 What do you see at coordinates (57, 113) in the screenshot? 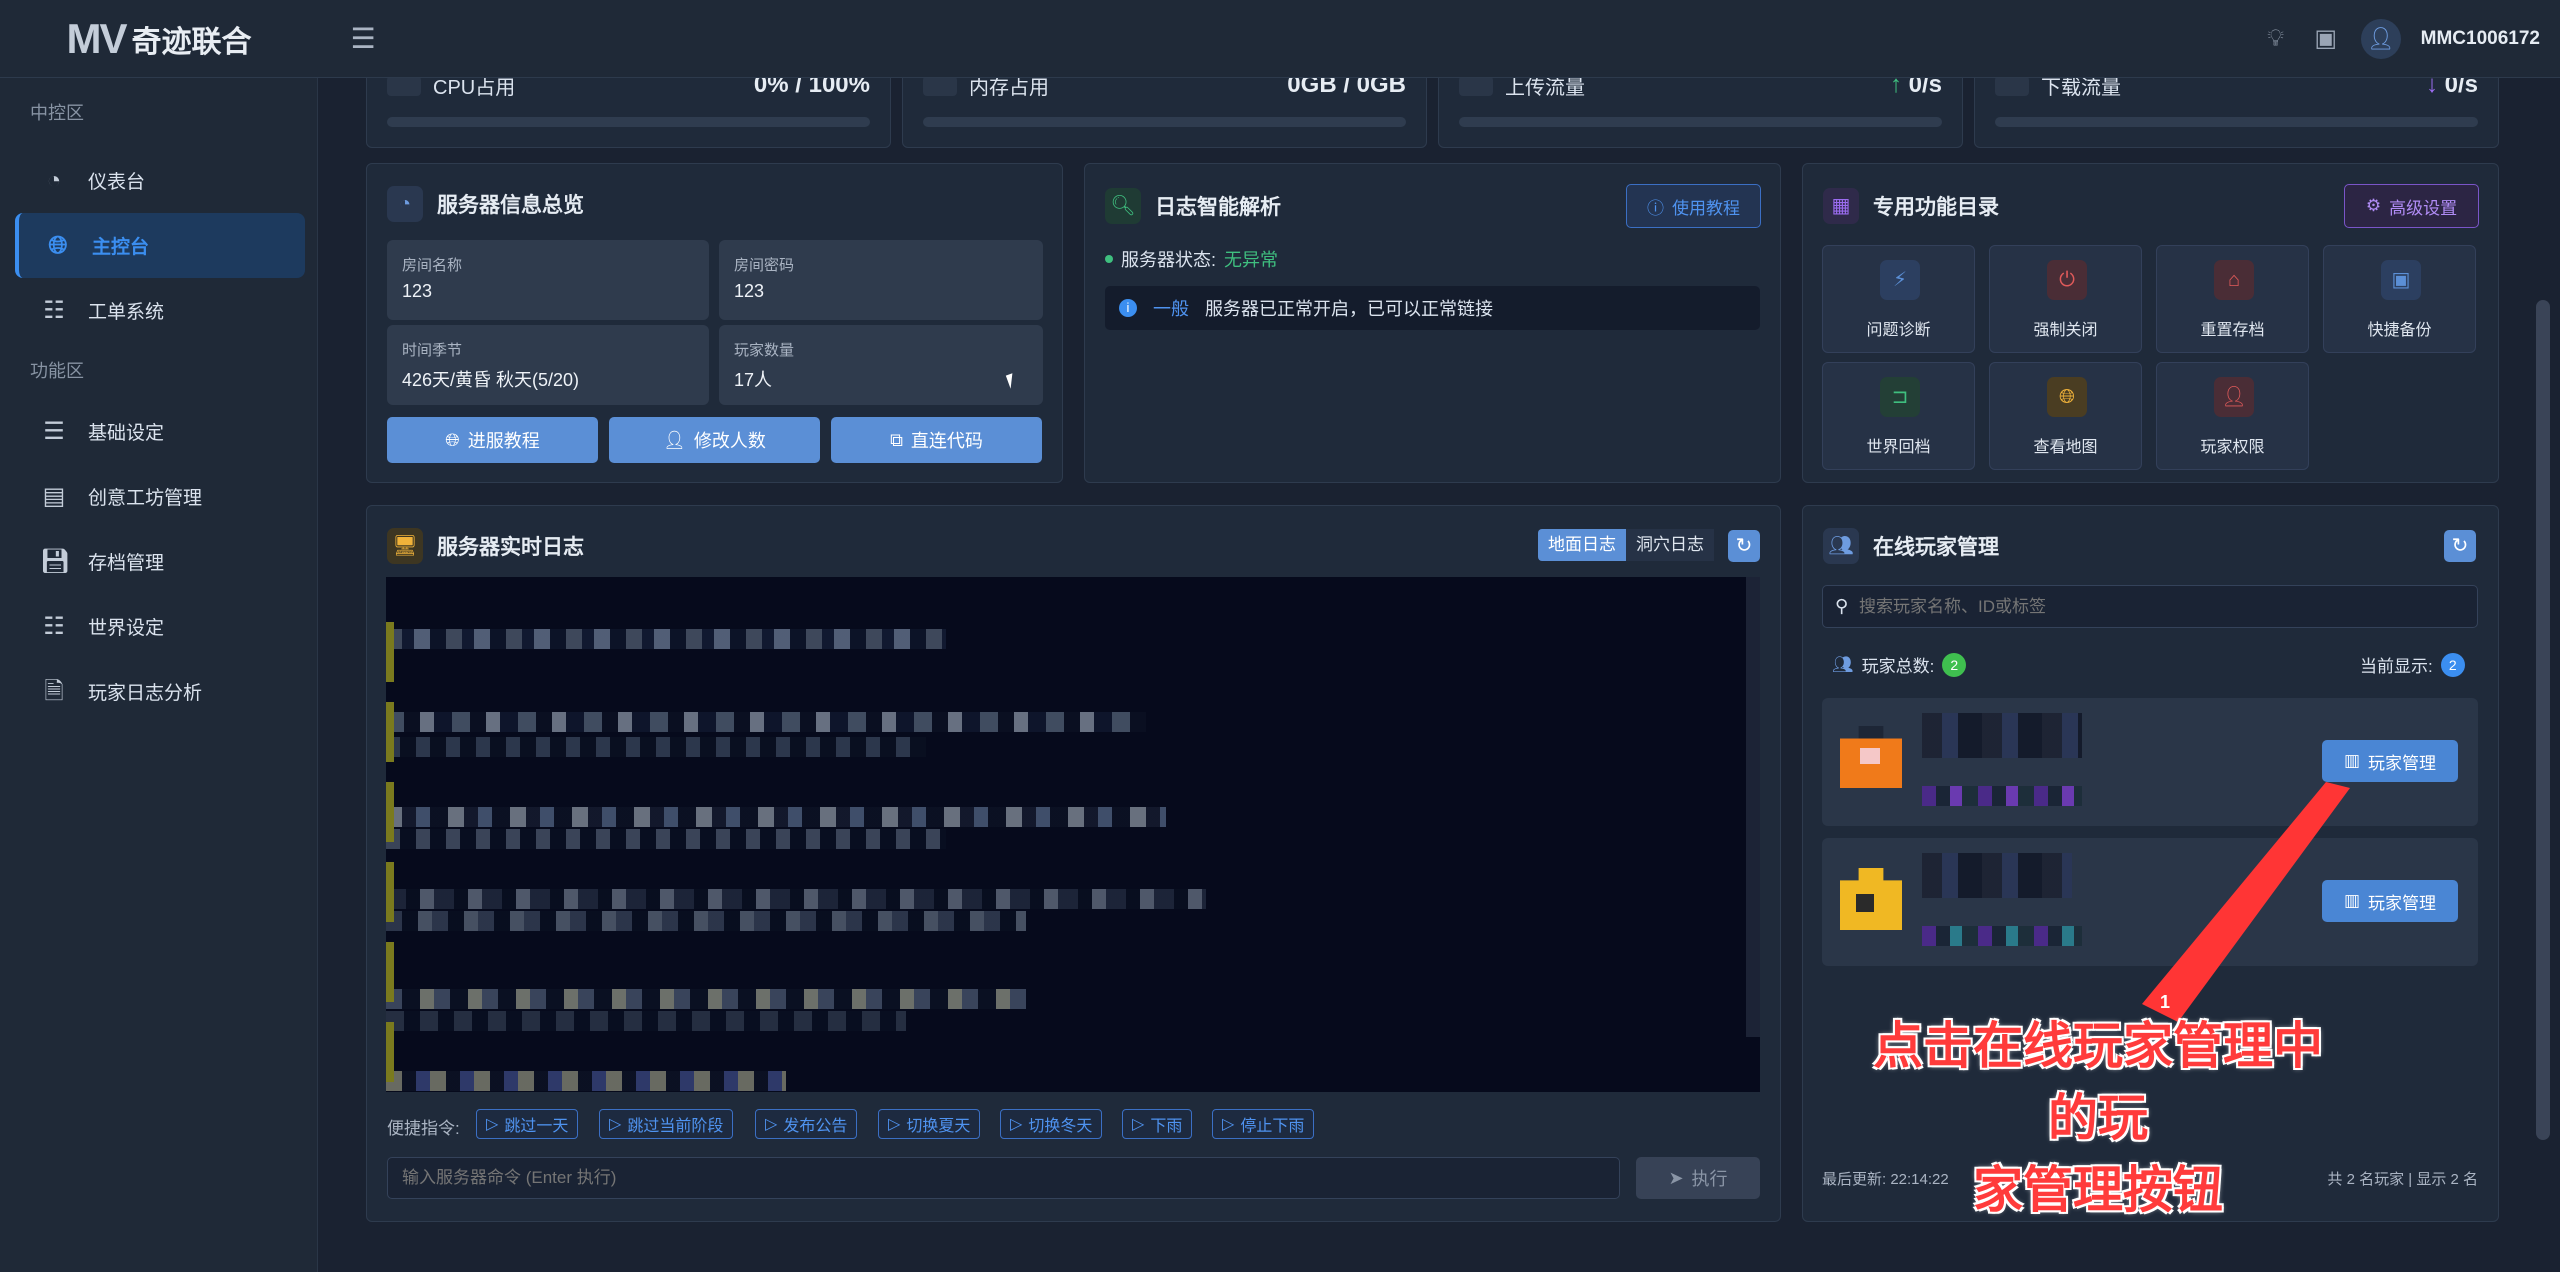
I see `sidebar-section-control: 中控区` at bounding box center [57, 113].